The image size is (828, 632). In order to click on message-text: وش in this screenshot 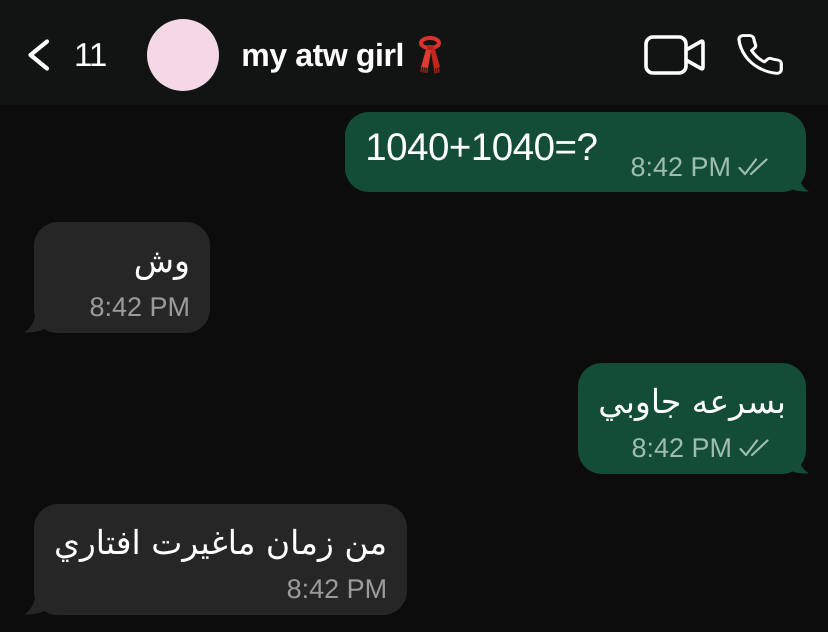, I will do `click(162, 261)`.